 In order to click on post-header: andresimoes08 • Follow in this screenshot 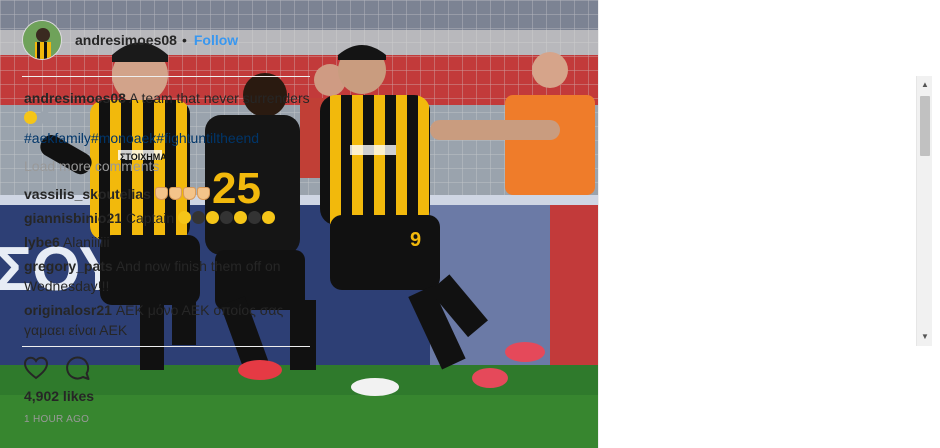, I will do `click(167, 40)`.